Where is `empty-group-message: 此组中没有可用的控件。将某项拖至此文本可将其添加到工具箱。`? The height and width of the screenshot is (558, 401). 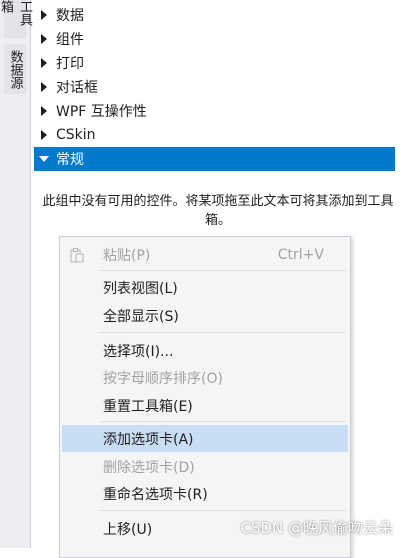
empty-group-message: 此组中没有可用的控件。将某项拖至此文本可将其添加到工具箱。 is located at coordinates (218, 211).